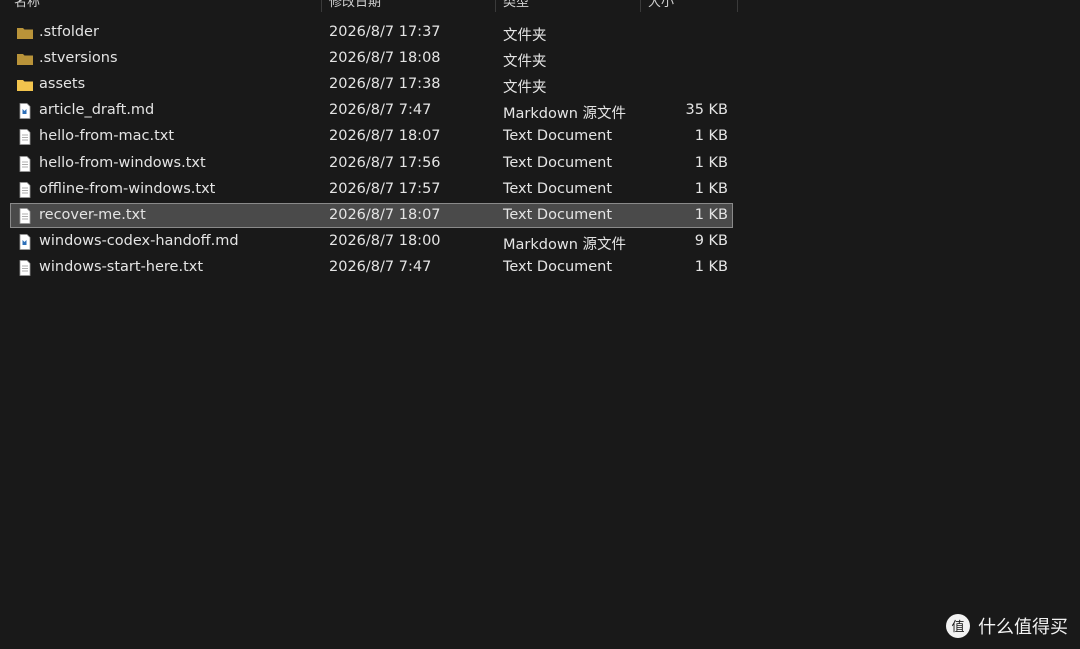  I want to click on file-date: 2026/8/7 18:08, so click(385, 58).